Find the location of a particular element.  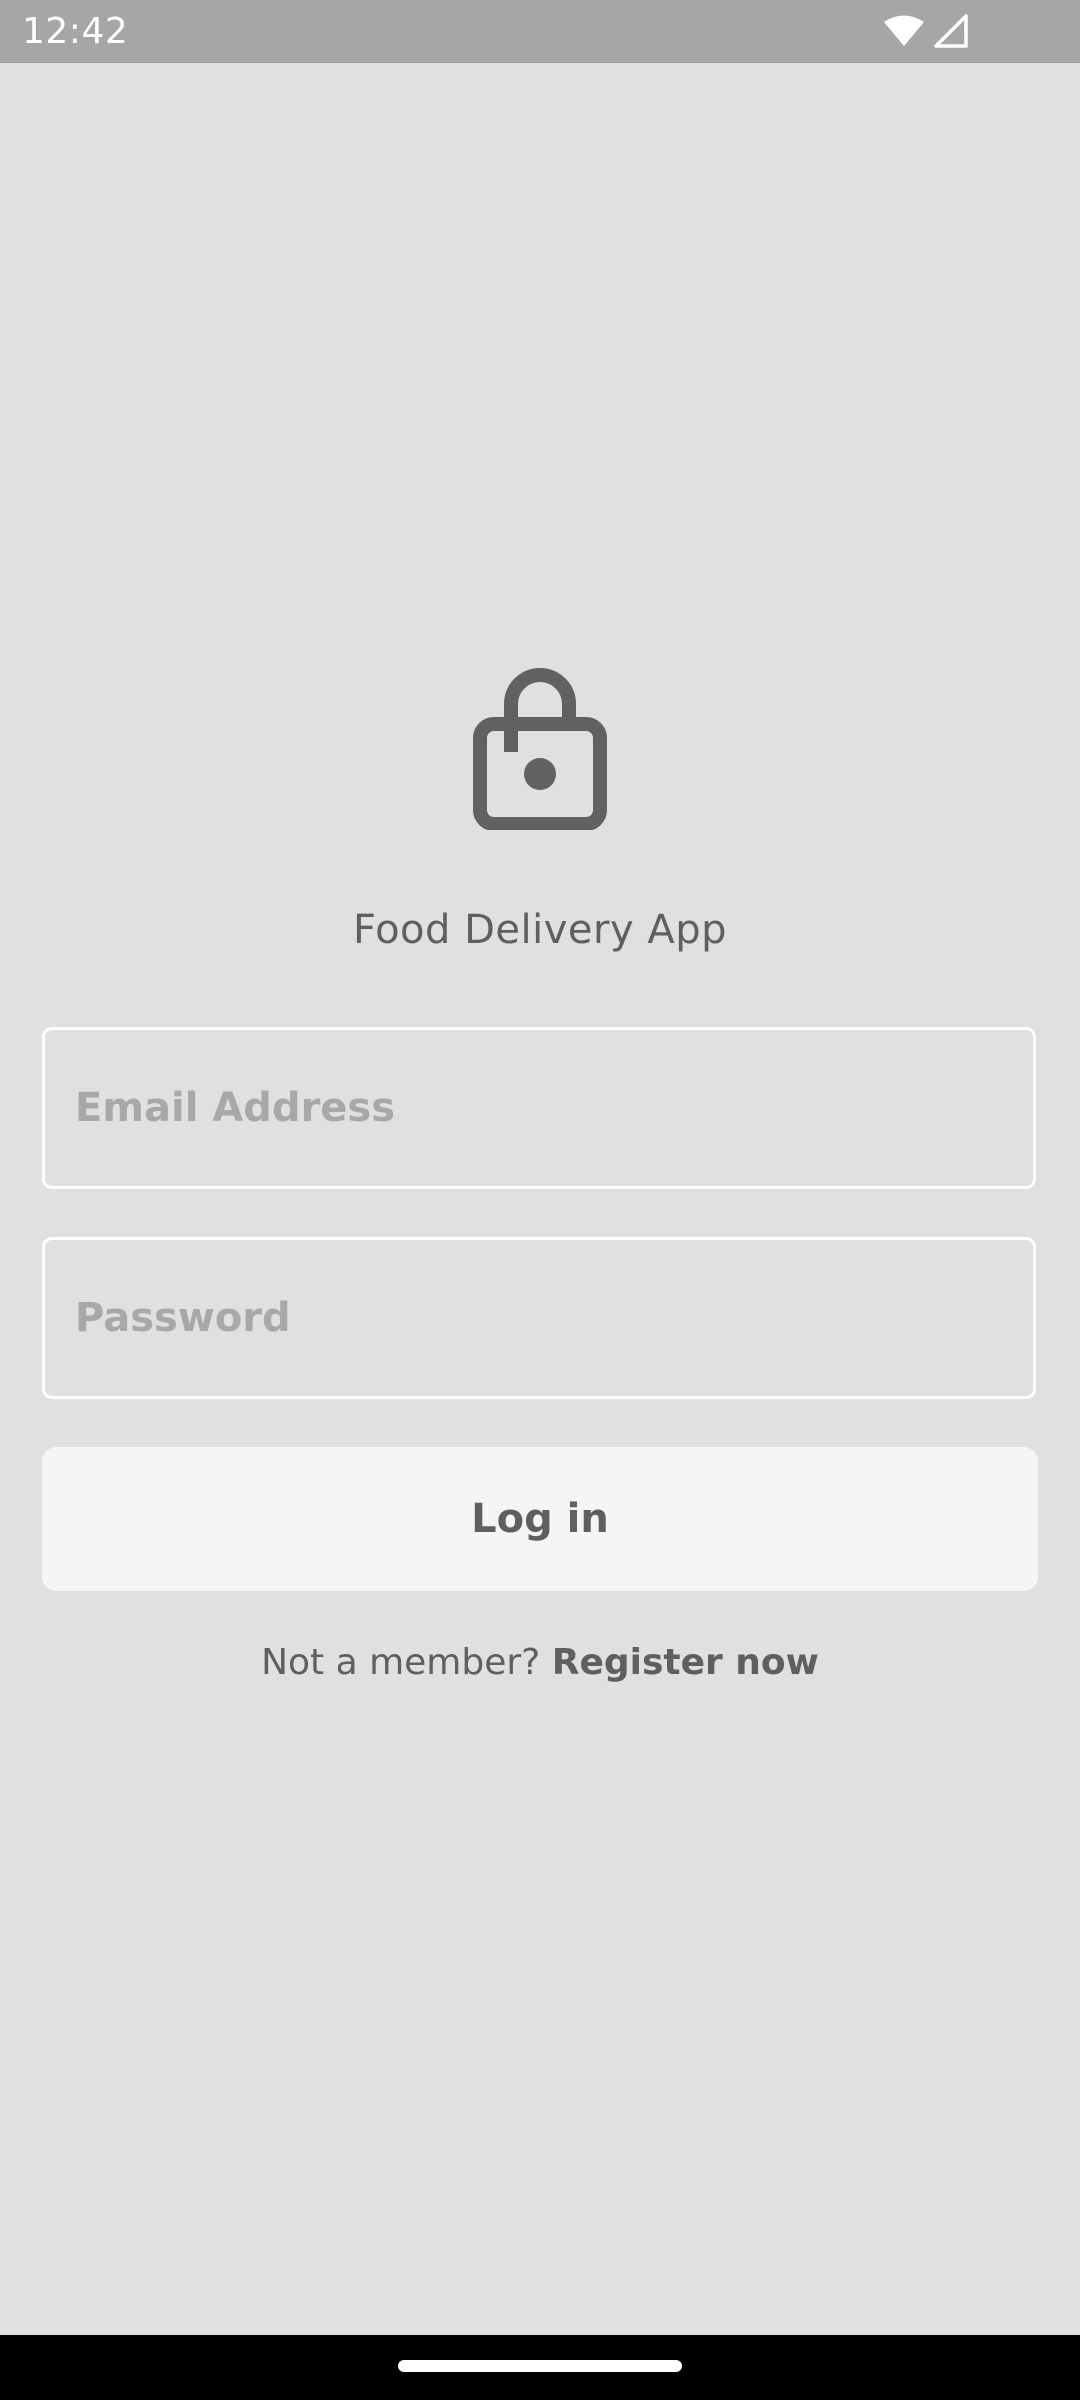

home-handle is located at coordinates (540, 2366).